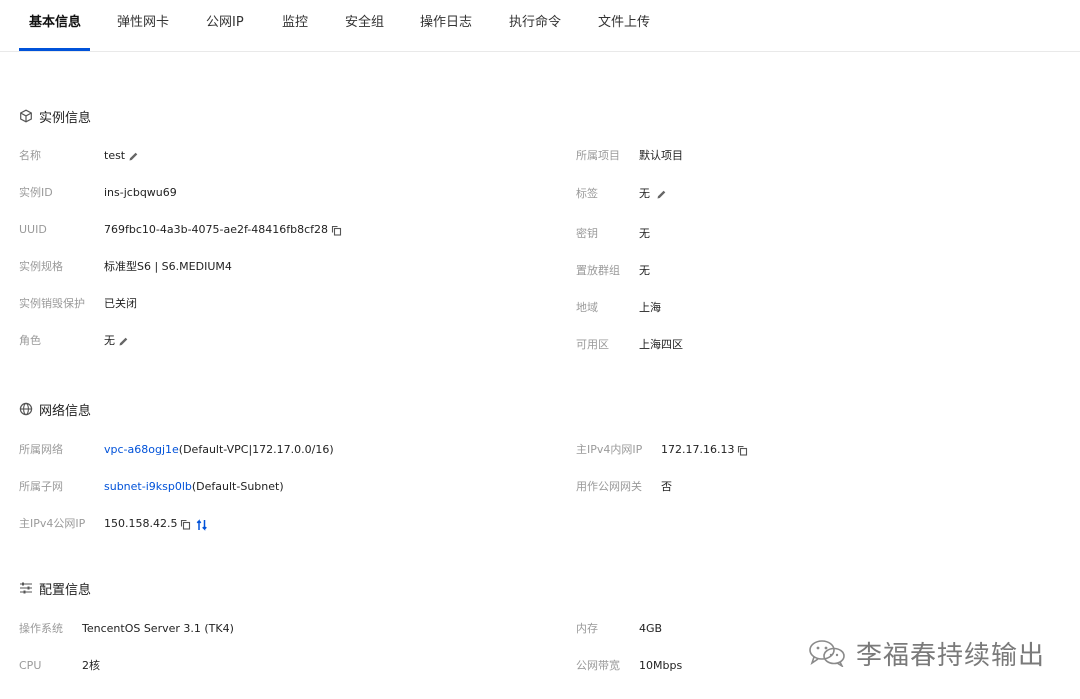 Image resolution: width=1080 pixels, height=699 pixels. What do you see at coordinates (237, 486) in the screenshot?
I see `field-value: (Default-Subnet)` at bounding box center [237, 486].